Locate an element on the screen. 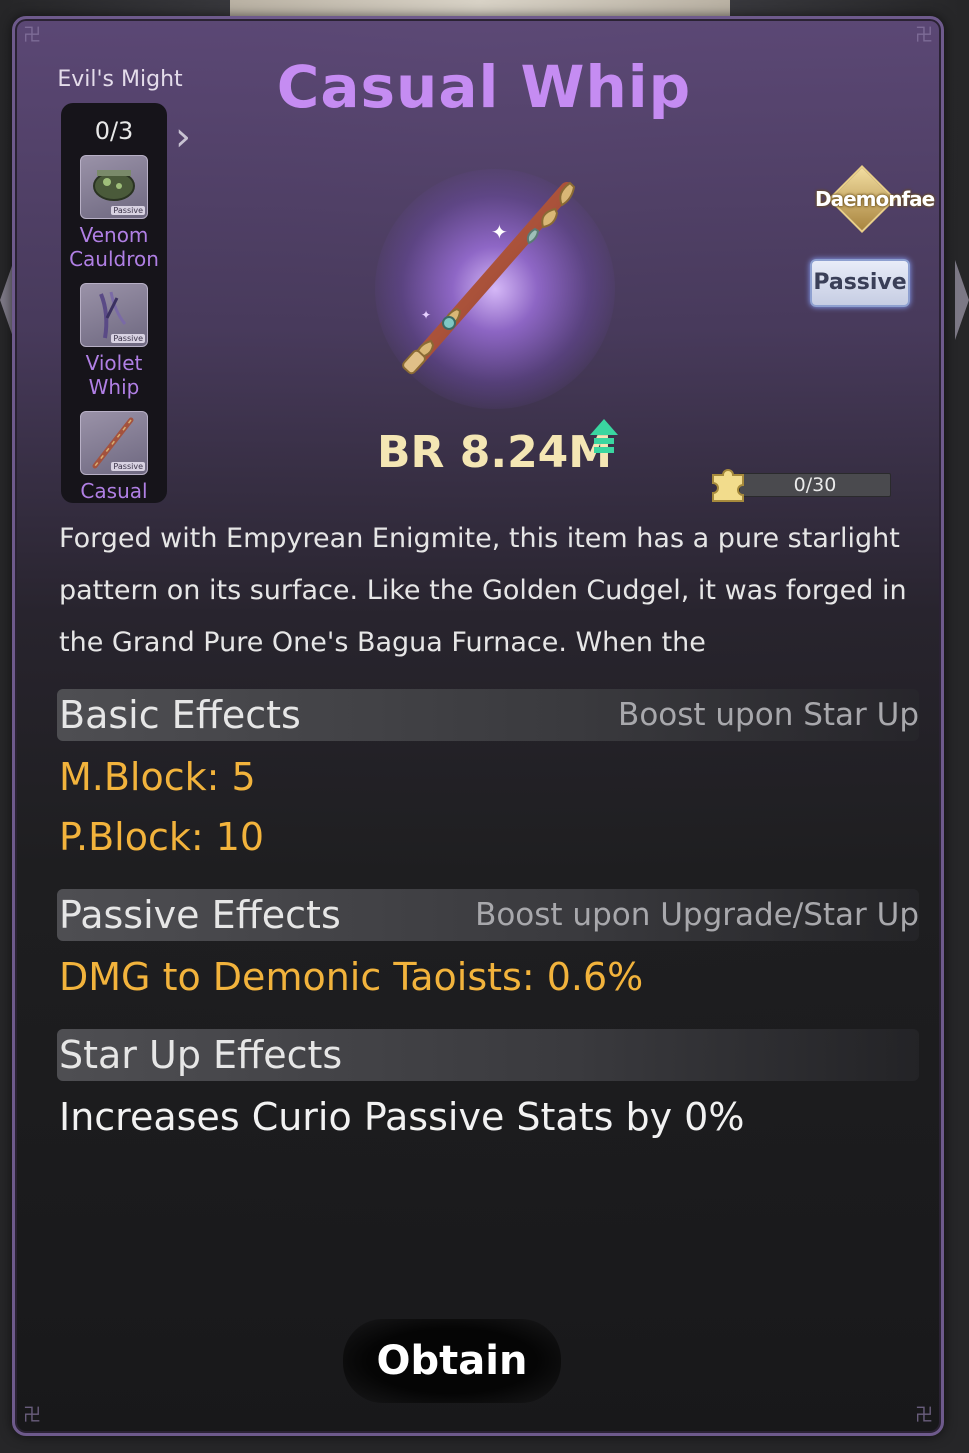  faction-badge-label: Daemonfae is located at coordinates (875, 199).